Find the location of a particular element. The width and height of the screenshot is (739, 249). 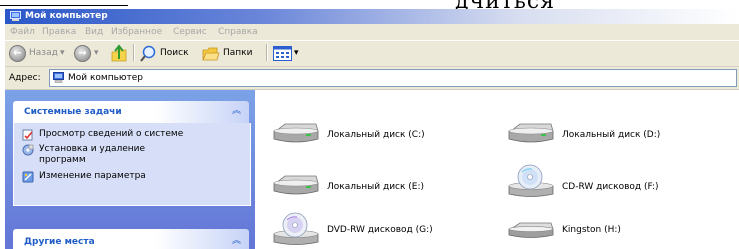

drive-item-h: Kingston (H:) is located at coordinates (601, 232).